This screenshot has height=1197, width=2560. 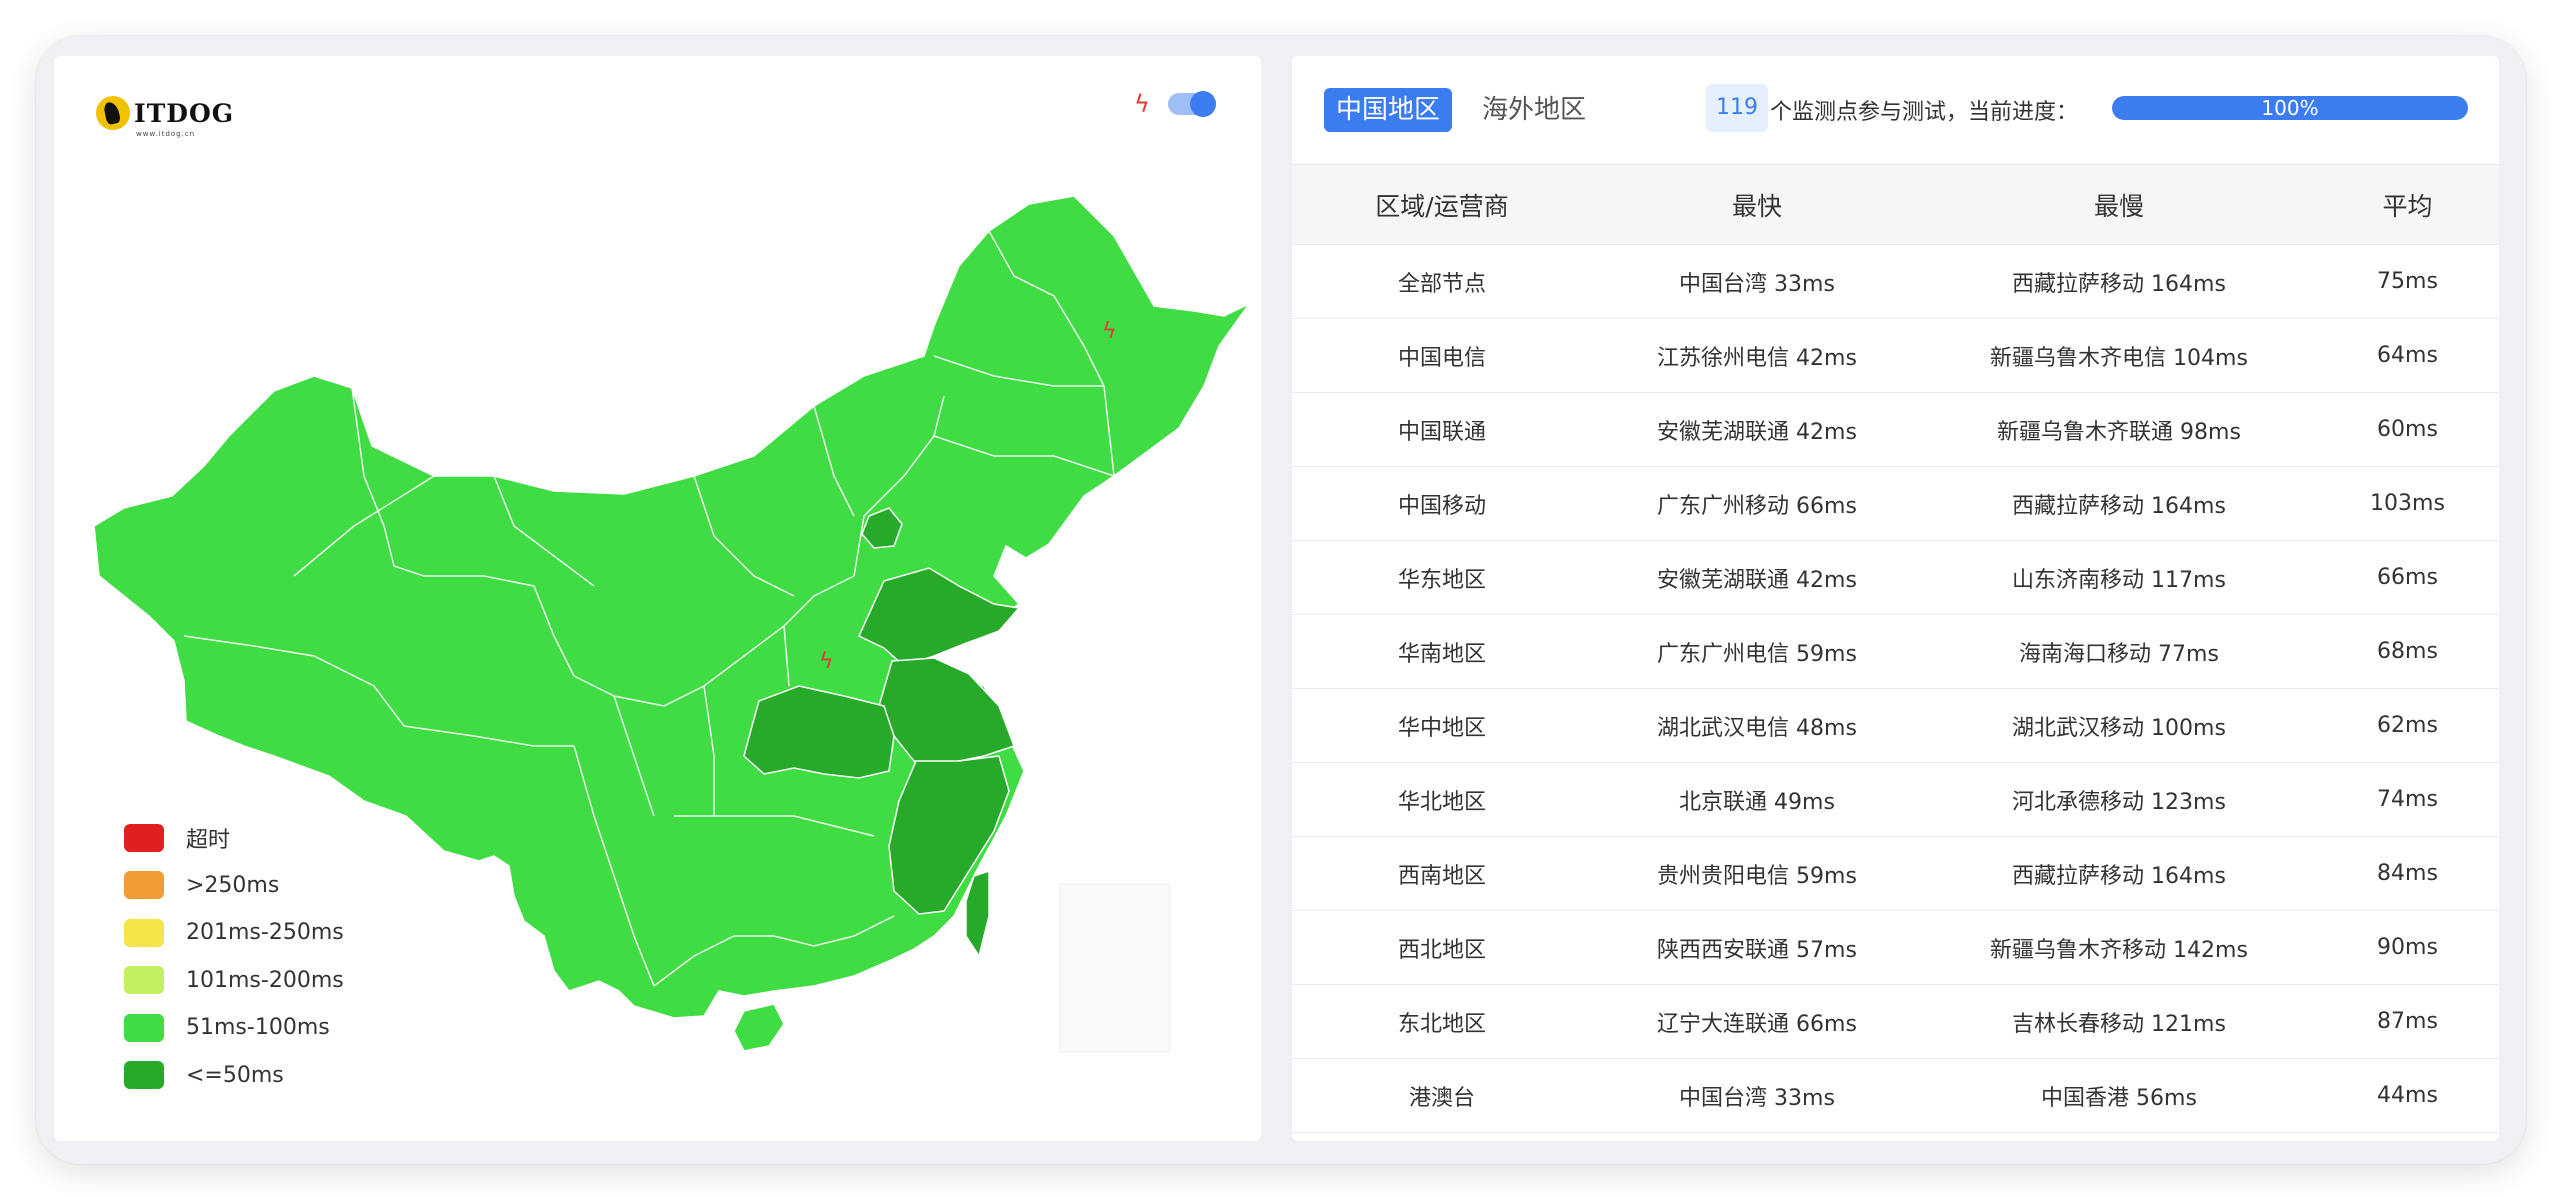 What do you see at coordinates (1442, 577) in the screenshot?
I see `cell-region: 华东地区` at bounding box center [1442, 577].